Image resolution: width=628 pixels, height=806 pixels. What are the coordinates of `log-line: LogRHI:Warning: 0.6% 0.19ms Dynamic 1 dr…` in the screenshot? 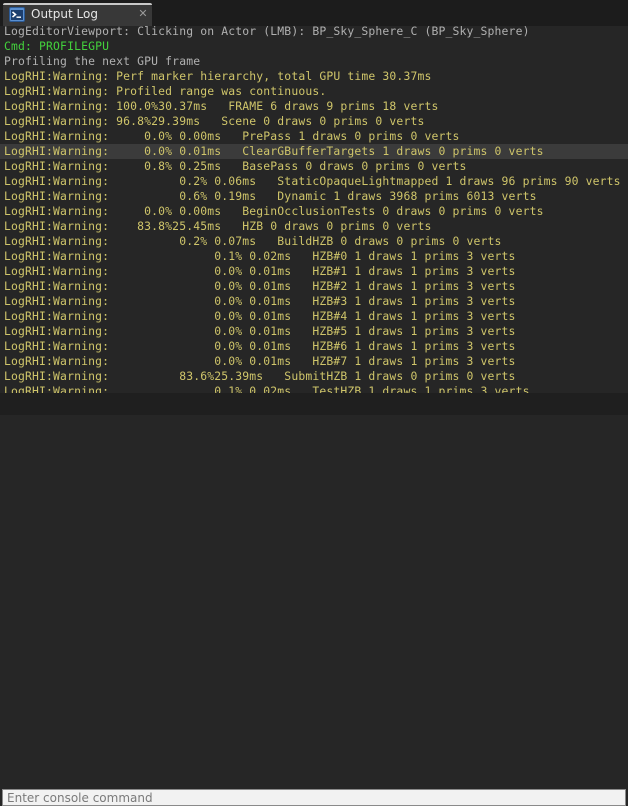 It's located at (270, 196).